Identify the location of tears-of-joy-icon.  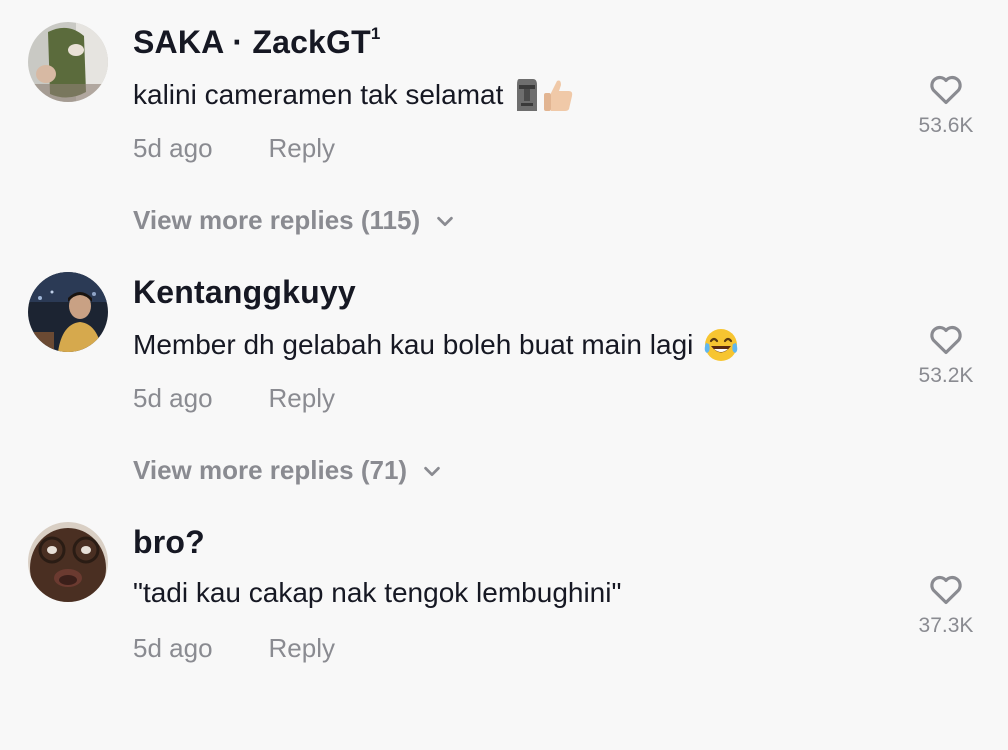
(721, 345).